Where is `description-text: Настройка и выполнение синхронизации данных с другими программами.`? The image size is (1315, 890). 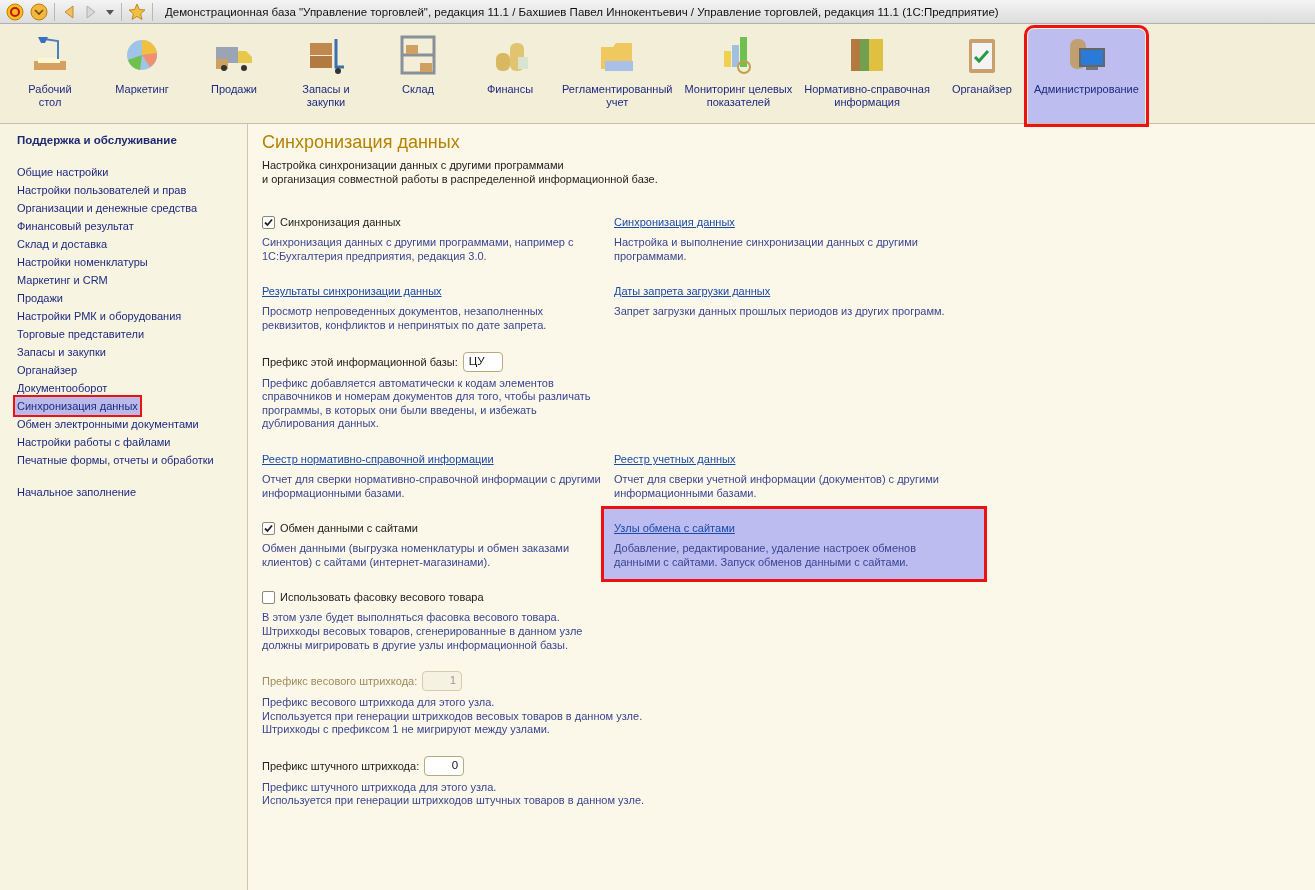 description-text: Настройка и выполнение синхронизации данных с другими программами. is located at coordinates (766, 250).